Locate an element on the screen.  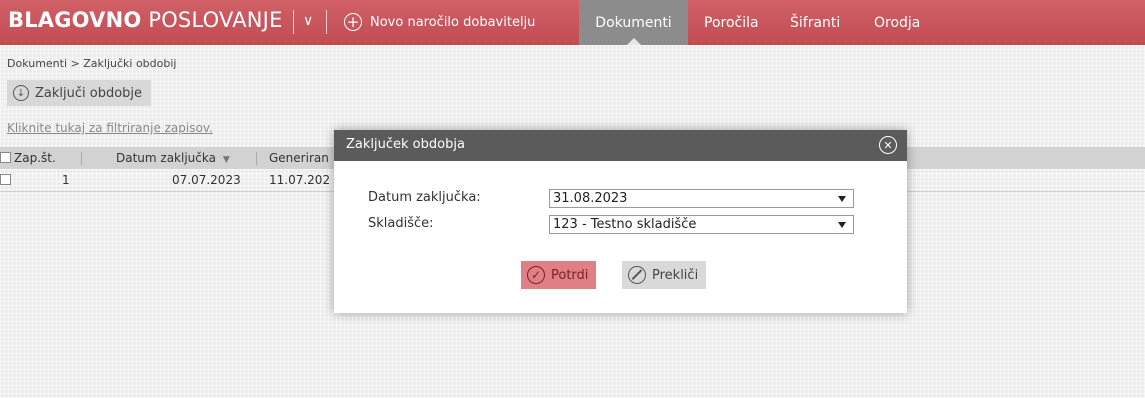
confirm-label: Potrdi is located at coordinates (570, 275).